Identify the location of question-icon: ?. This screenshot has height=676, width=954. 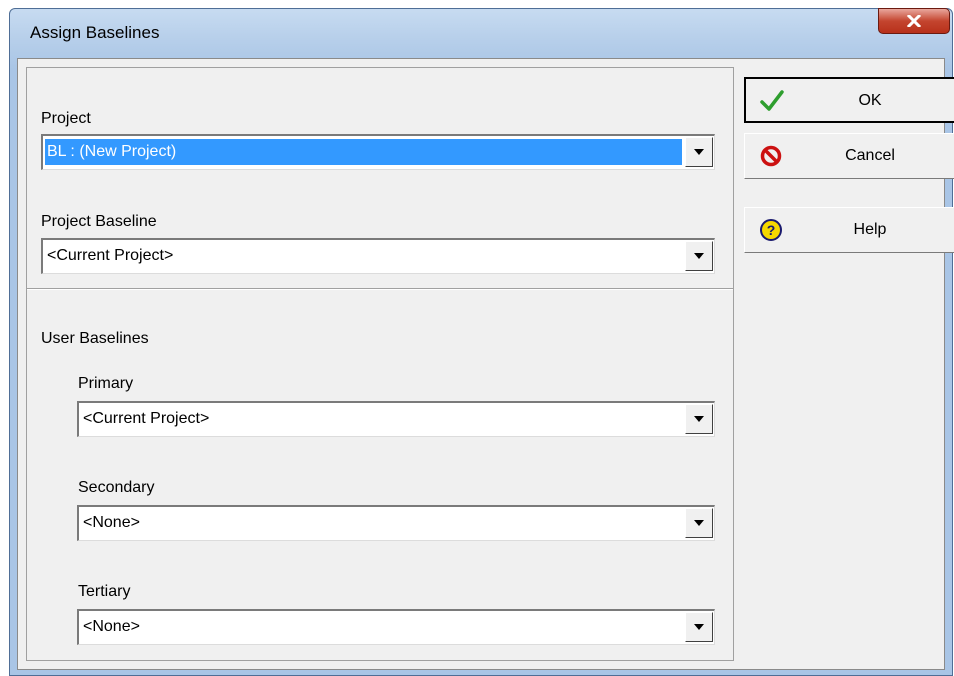
(771, 230).